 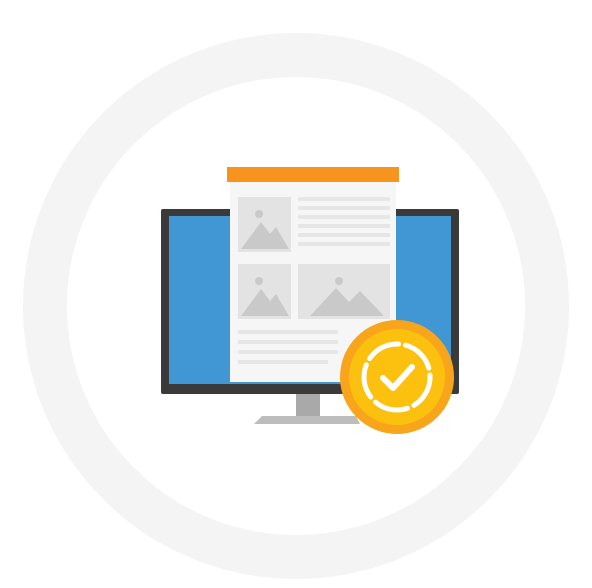 I want to click on monitor-base, so click(x=307, y=420).